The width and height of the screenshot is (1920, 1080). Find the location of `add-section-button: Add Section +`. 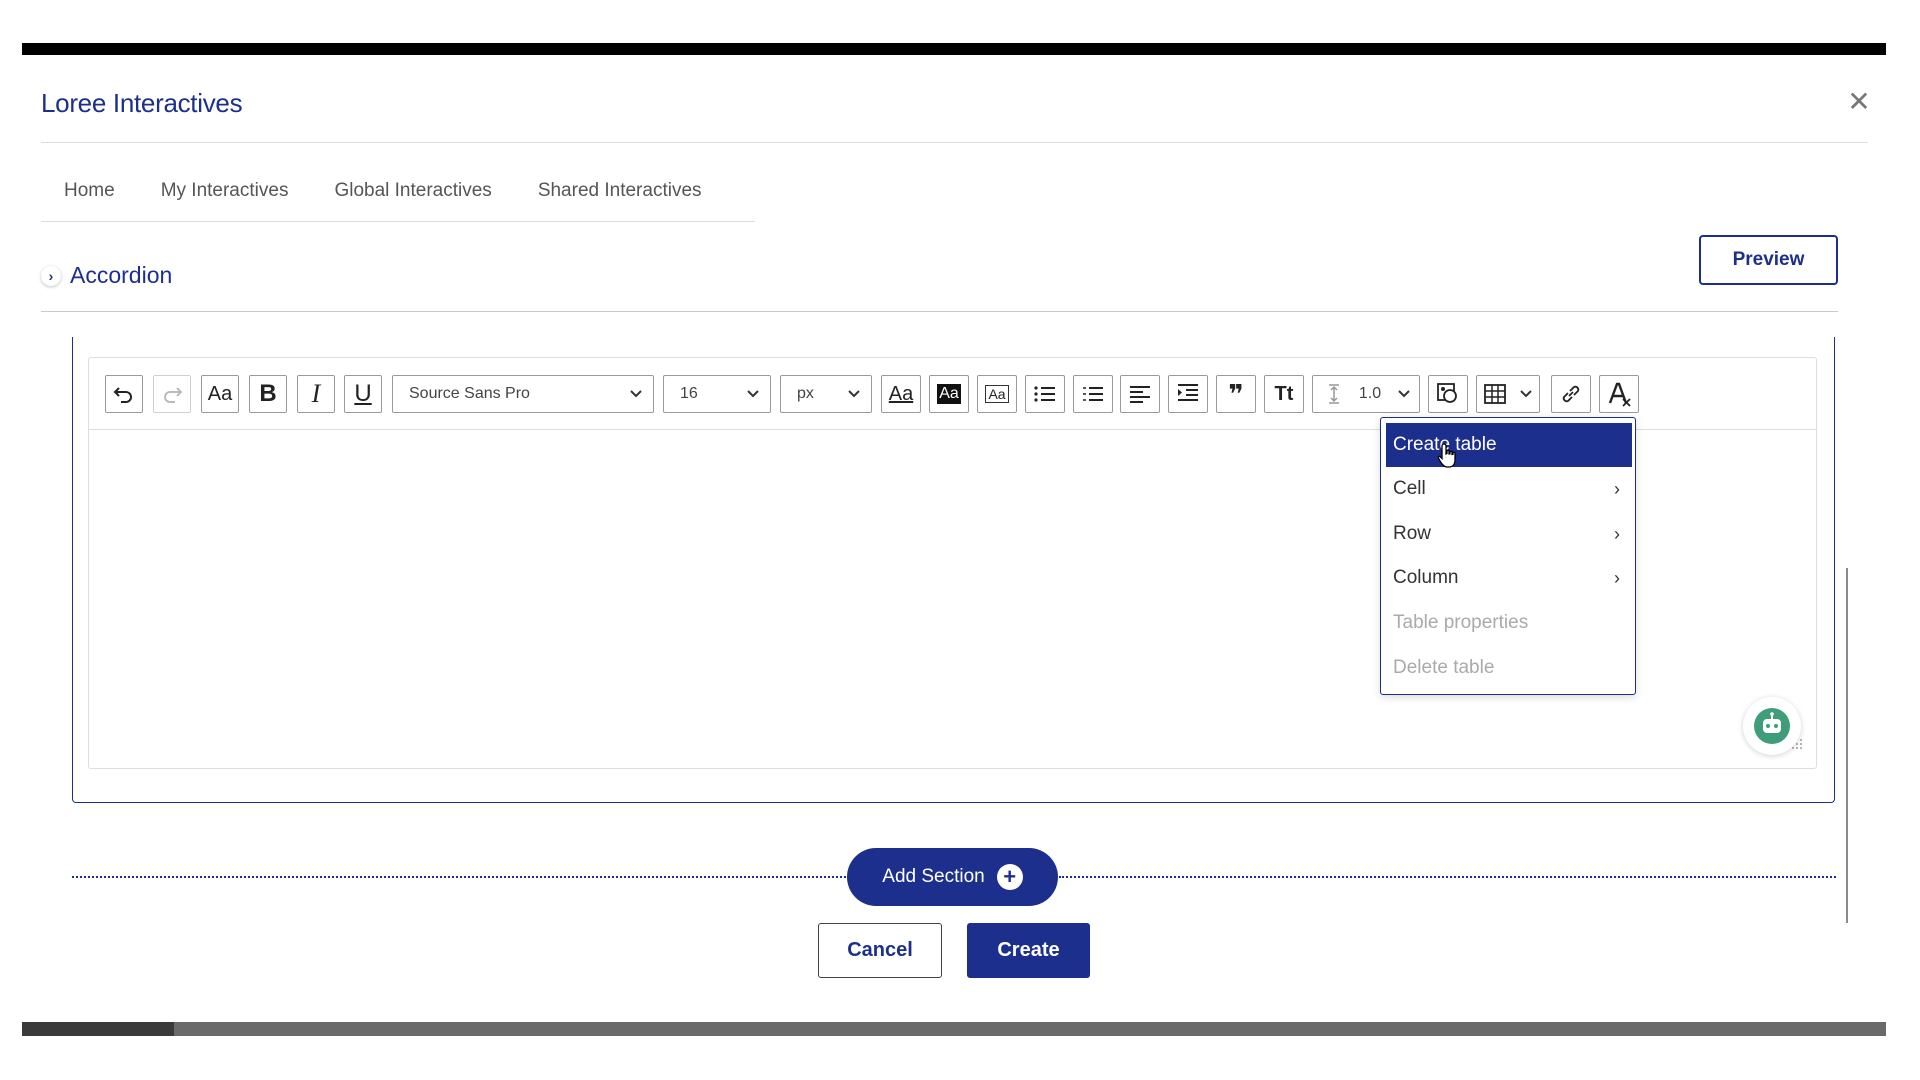

add-section-button: Add Section + is located at coordinates (952, 877).